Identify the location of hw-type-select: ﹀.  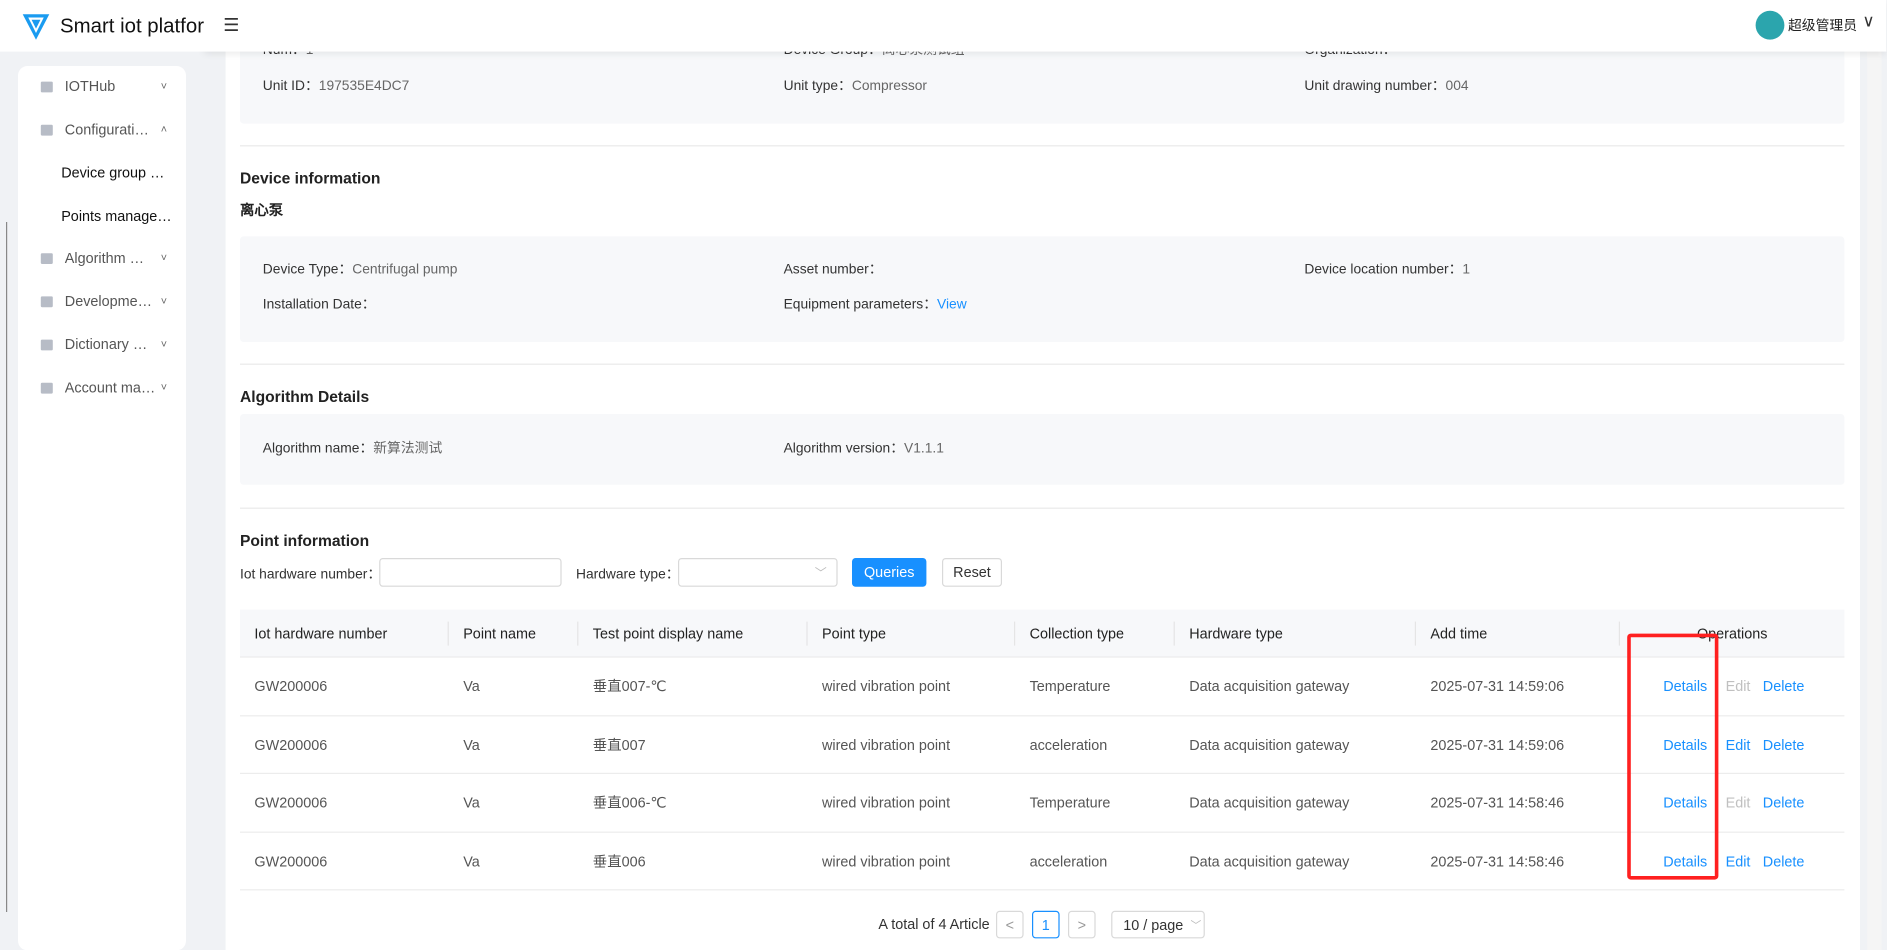
(758, 572).